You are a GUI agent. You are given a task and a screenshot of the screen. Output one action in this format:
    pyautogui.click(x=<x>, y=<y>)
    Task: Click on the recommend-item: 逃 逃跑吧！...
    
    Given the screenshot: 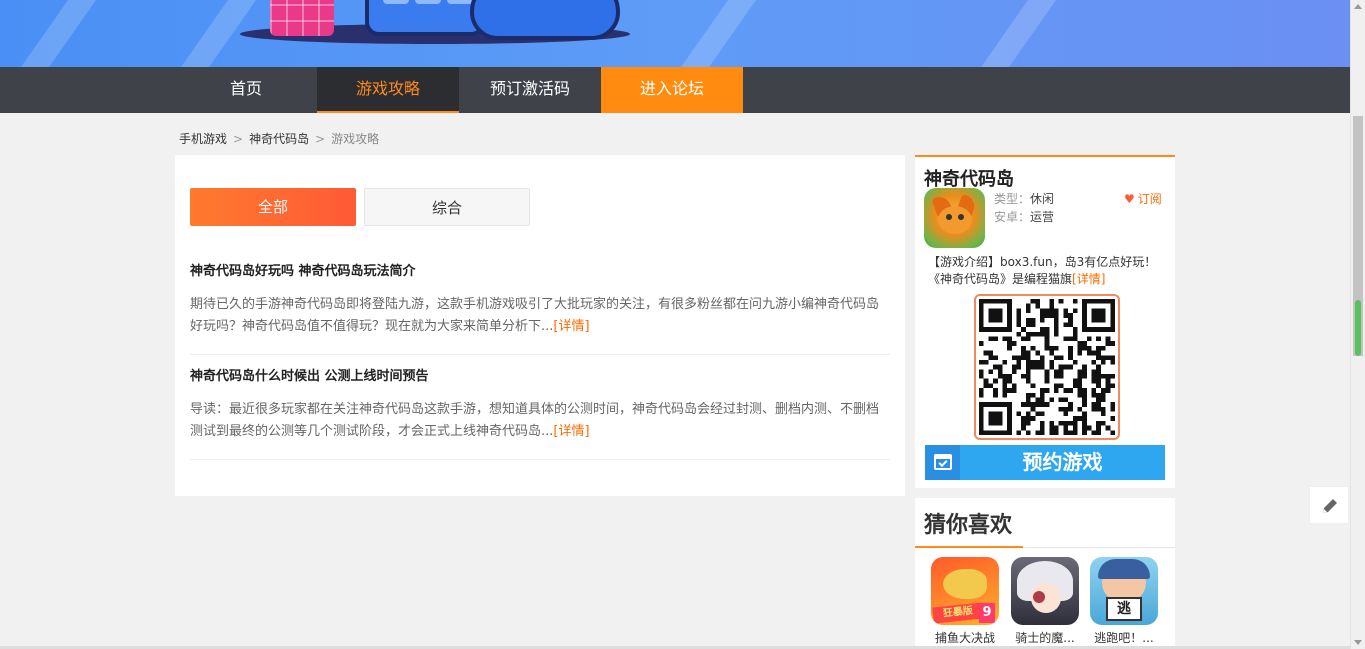 What is the action you would take?
    pyautogui.click(x=1124, y=601)
    